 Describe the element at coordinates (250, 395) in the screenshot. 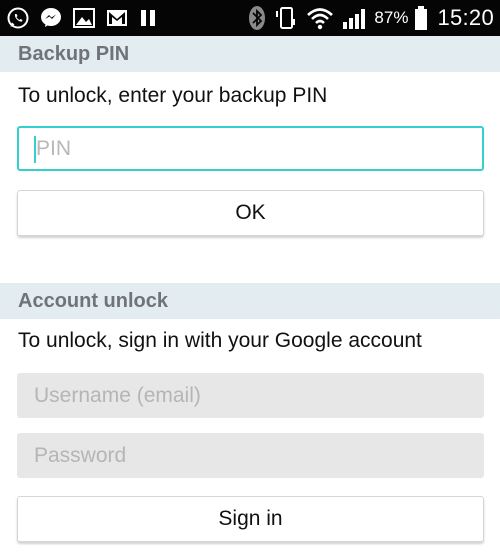

I see `username-input` at that location.